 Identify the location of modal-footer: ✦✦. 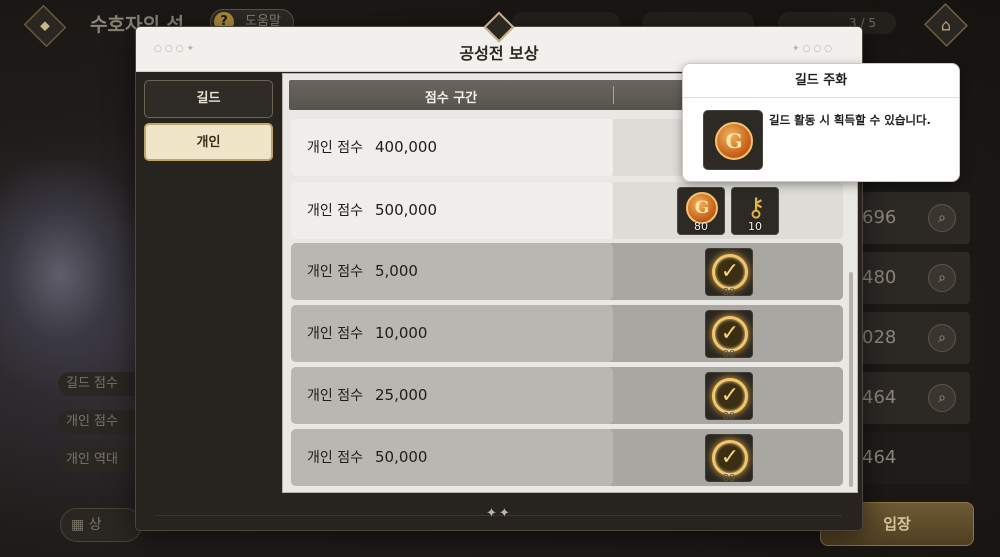
(499, 515).